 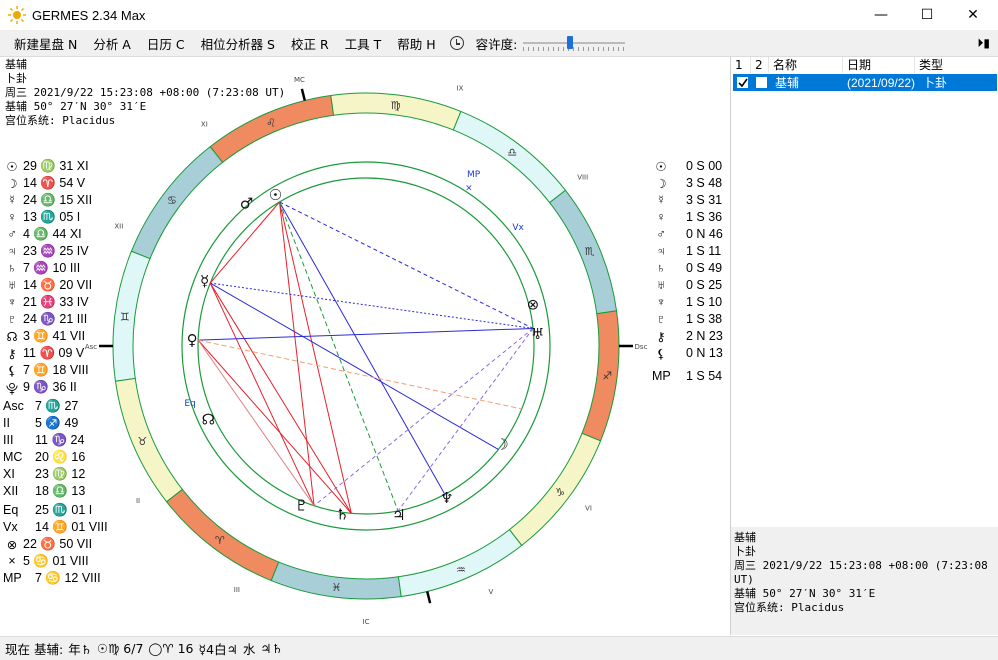 I want to click on status-sun: ☉♍ 6/7, so click(x=120, y=648).